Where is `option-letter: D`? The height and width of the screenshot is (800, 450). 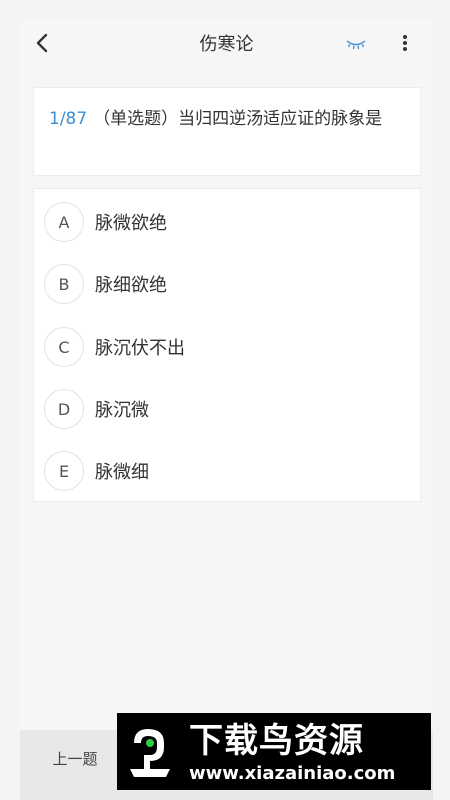
option-letter: D is located at coordinates (64, 409).